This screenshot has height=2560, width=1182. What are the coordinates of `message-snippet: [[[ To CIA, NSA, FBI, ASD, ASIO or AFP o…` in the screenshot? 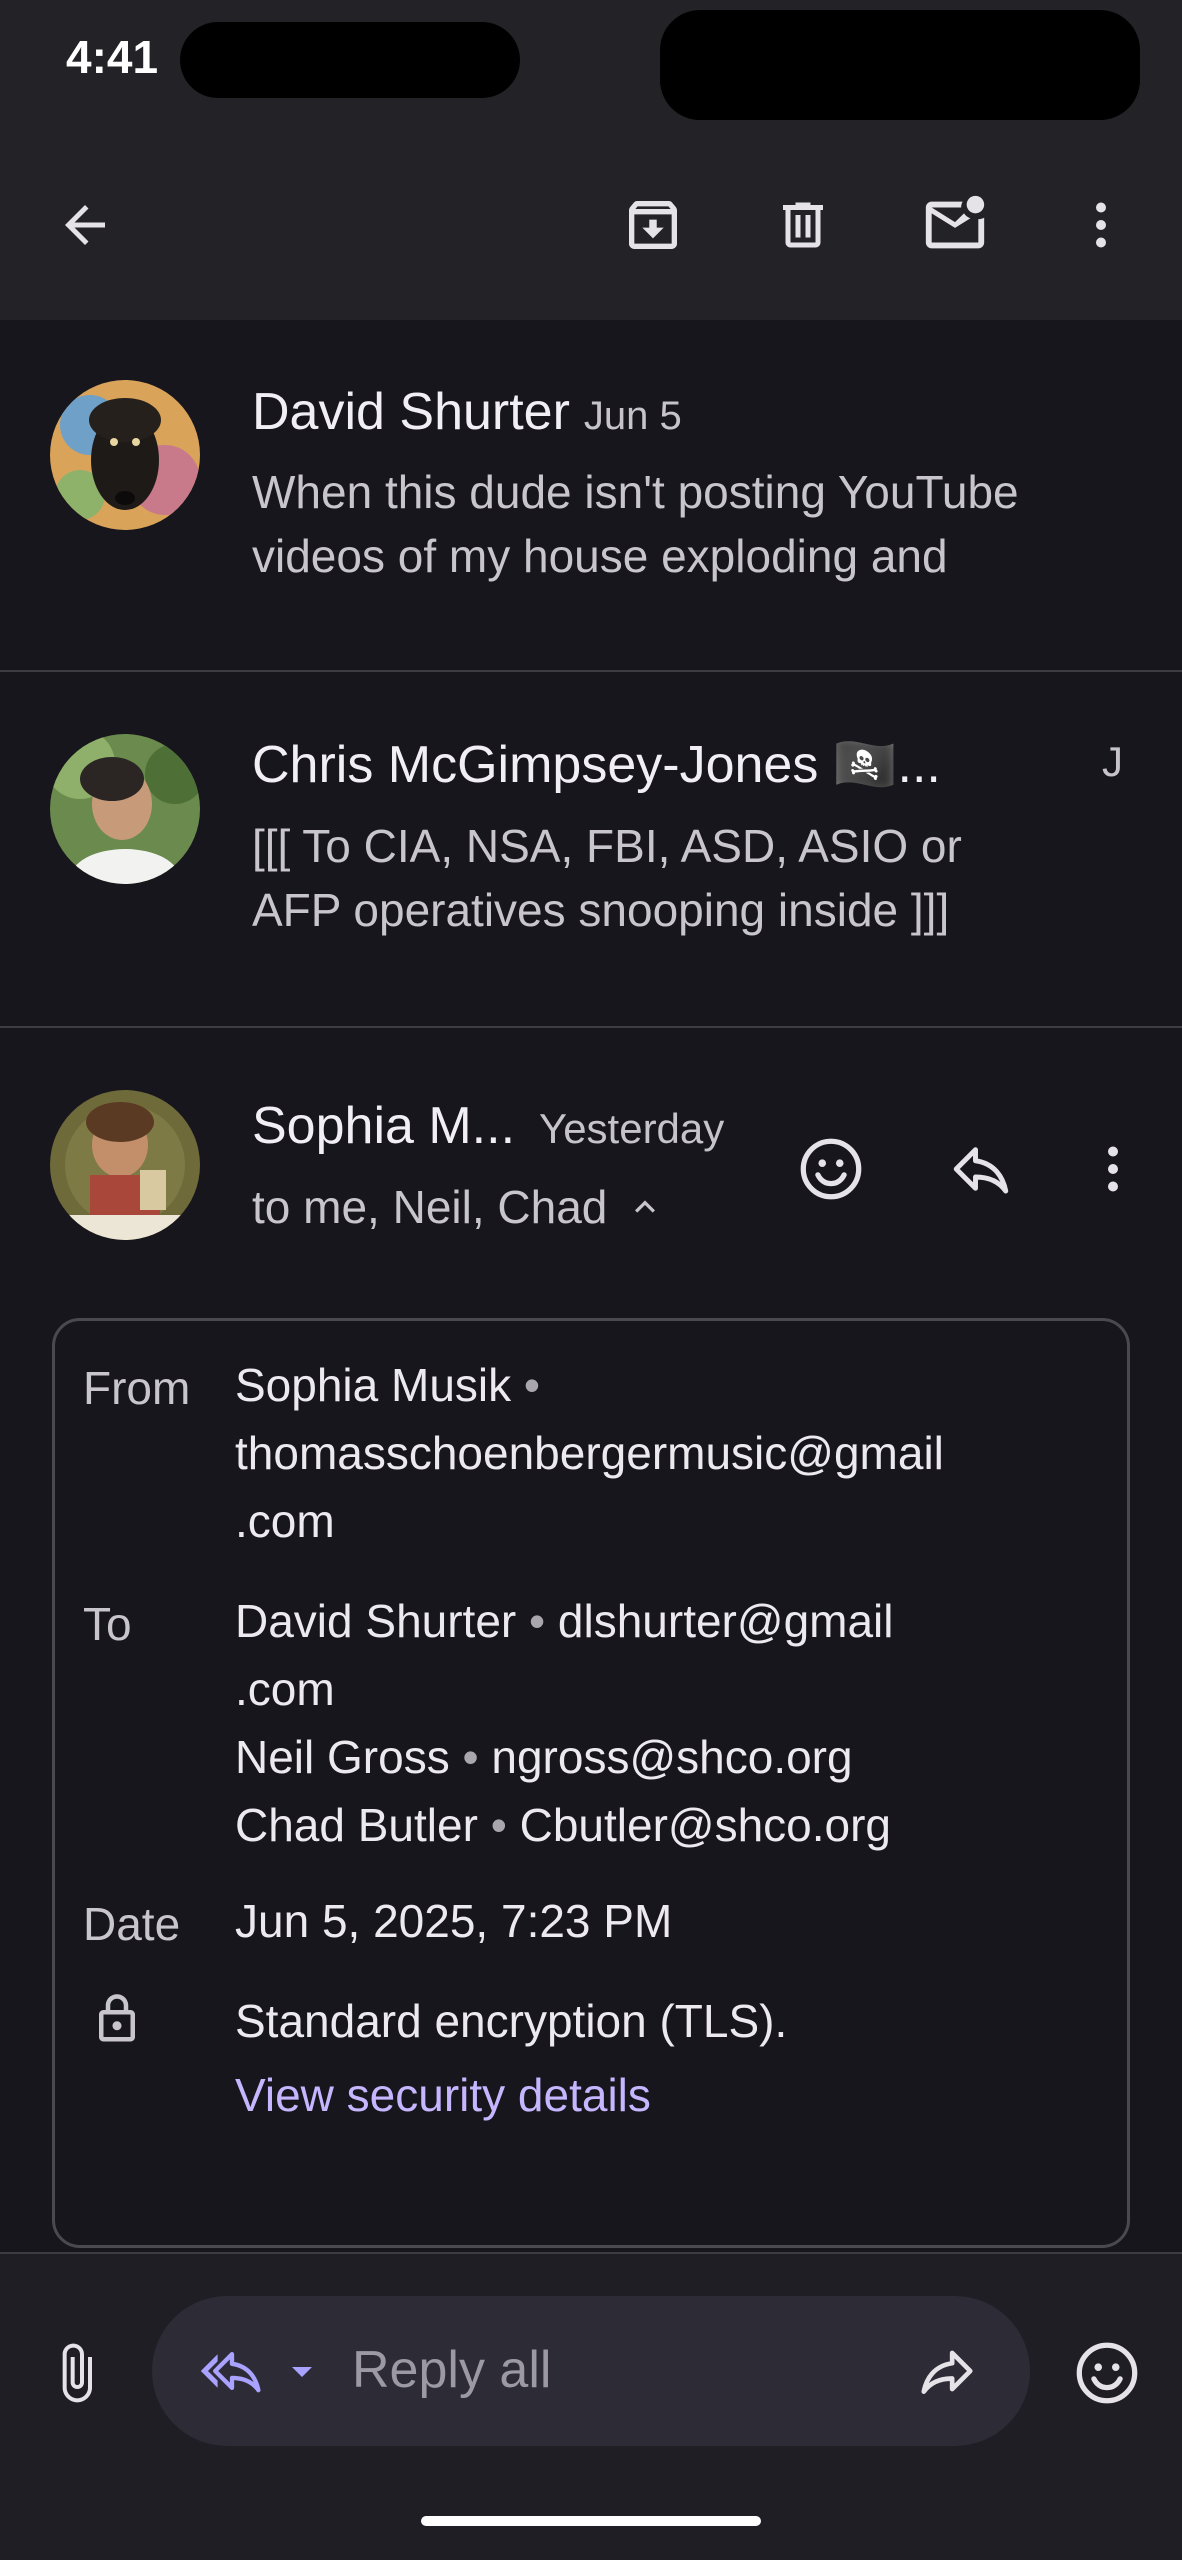 It's located at (607, 878).